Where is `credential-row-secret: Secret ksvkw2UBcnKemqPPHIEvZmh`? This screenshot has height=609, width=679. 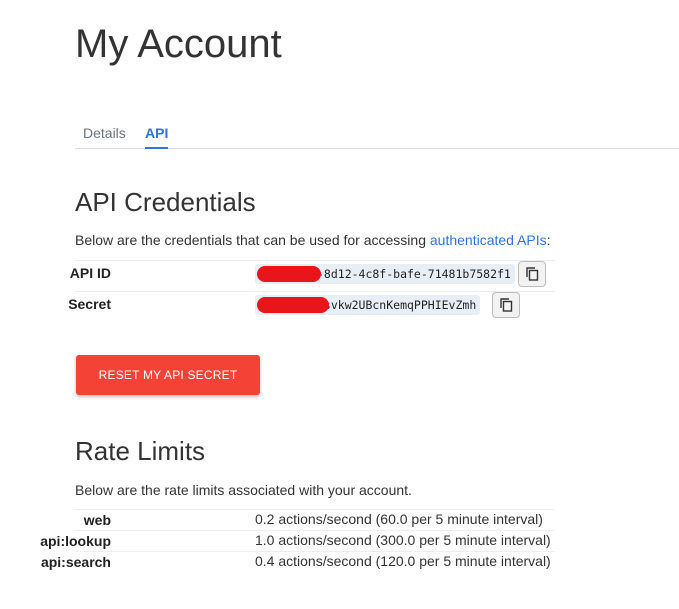
credential-row-secret: Secret ksvkw2UBcnKemqPPHIEvZmh is located at coordinates (311, 306).